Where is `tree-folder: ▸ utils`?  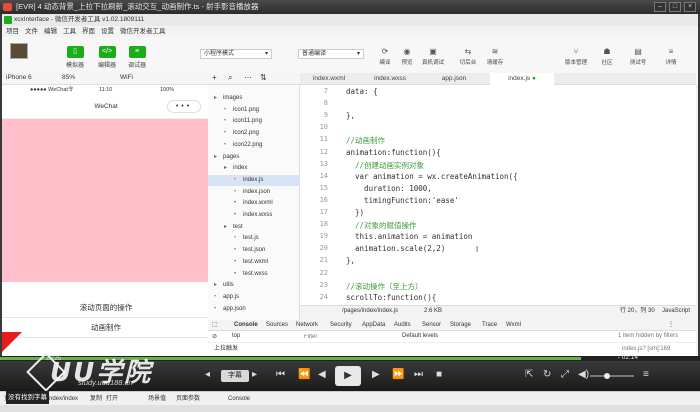 tree-folder: ▸ utils is located at coordinates (224, 285).